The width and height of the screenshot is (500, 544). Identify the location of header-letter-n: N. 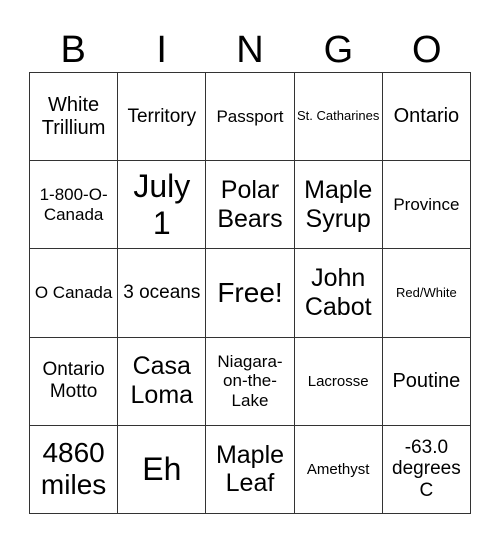
(250, 50).